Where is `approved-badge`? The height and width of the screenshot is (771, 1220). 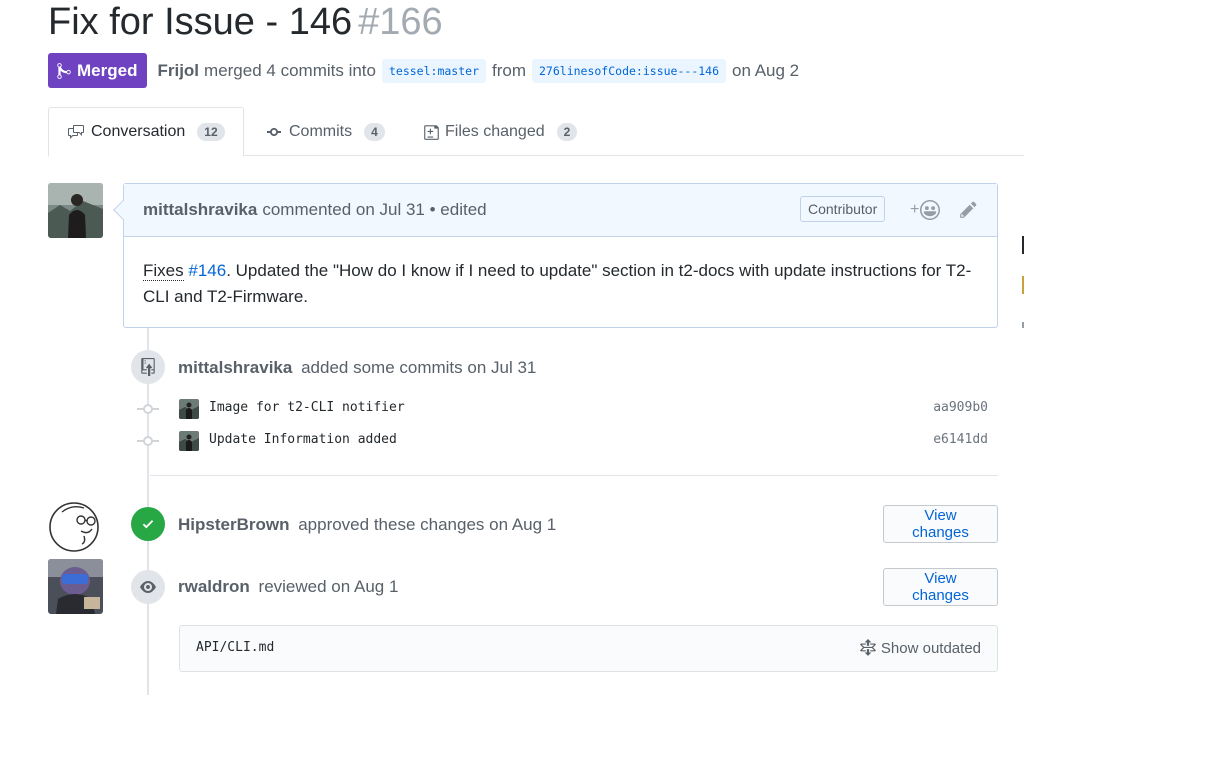 approved-badge is located at coordinates (148, 524).